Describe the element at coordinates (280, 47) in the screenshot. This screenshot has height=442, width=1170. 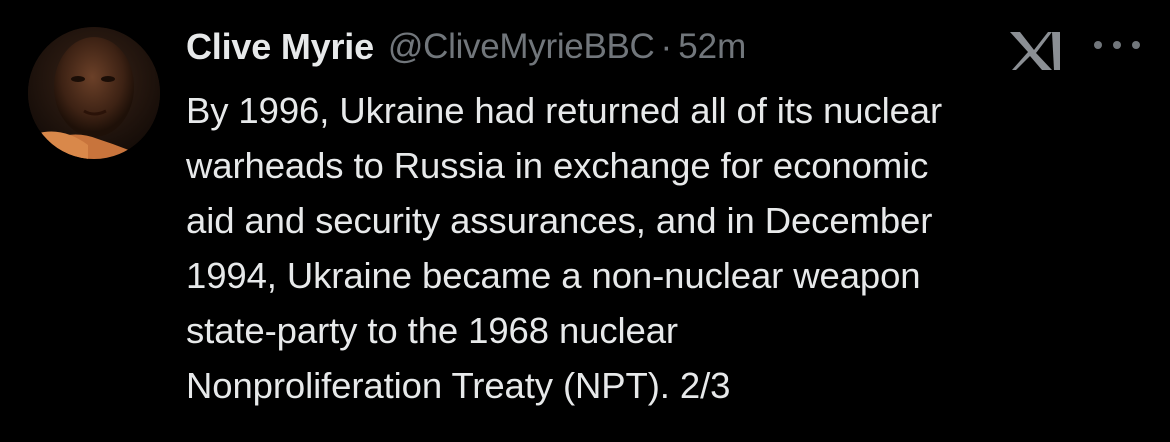
I see `author-name: Clive Myrie` at that location.